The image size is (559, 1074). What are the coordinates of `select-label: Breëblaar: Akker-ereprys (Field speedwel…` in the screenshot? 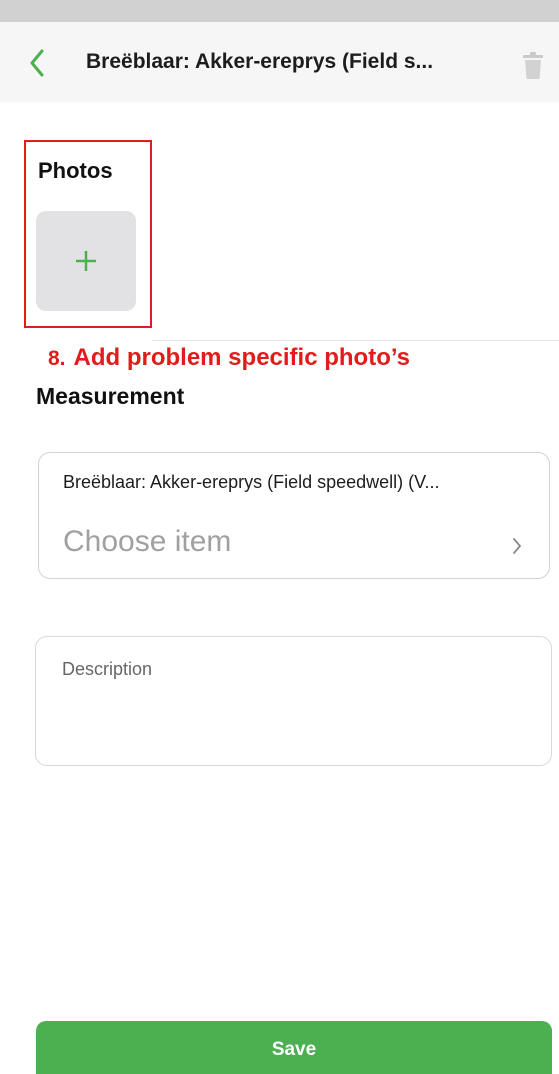 It's located at (251, 482).